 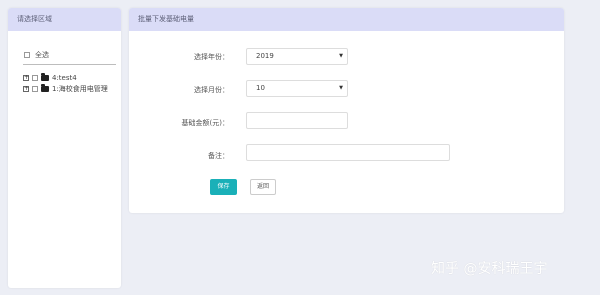 I want to click on tree-node-school: + 1:海校食用电管理, so click(x=65, y=89).